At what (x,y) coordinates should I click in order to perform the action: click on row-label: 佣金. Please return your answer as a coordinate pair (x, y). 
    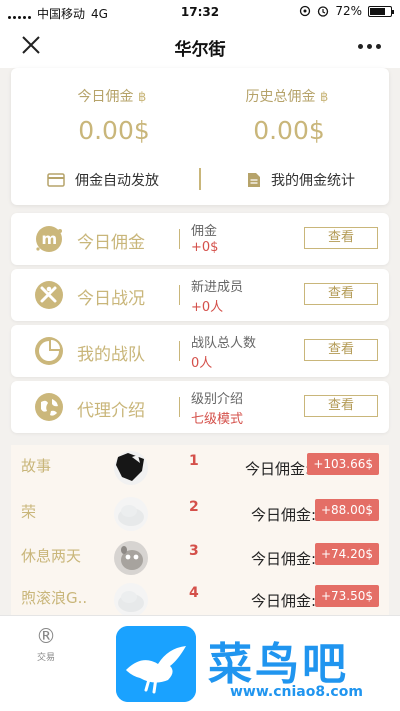
    Looking at the image, I should click on (204, 231).